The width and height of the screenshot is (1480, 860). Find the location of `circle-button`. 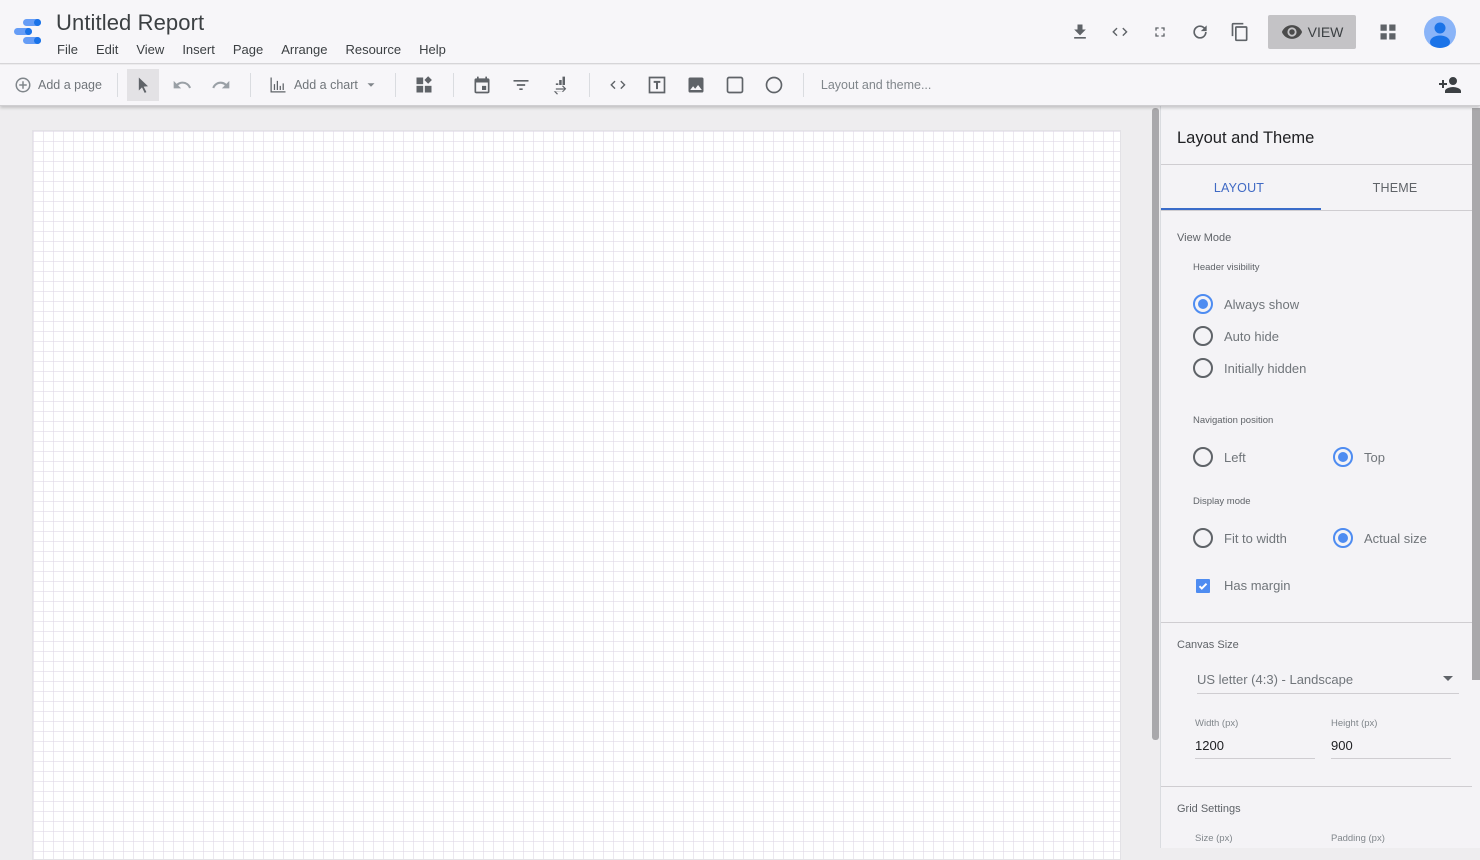

circle-button is located at coordinates (774, 85).